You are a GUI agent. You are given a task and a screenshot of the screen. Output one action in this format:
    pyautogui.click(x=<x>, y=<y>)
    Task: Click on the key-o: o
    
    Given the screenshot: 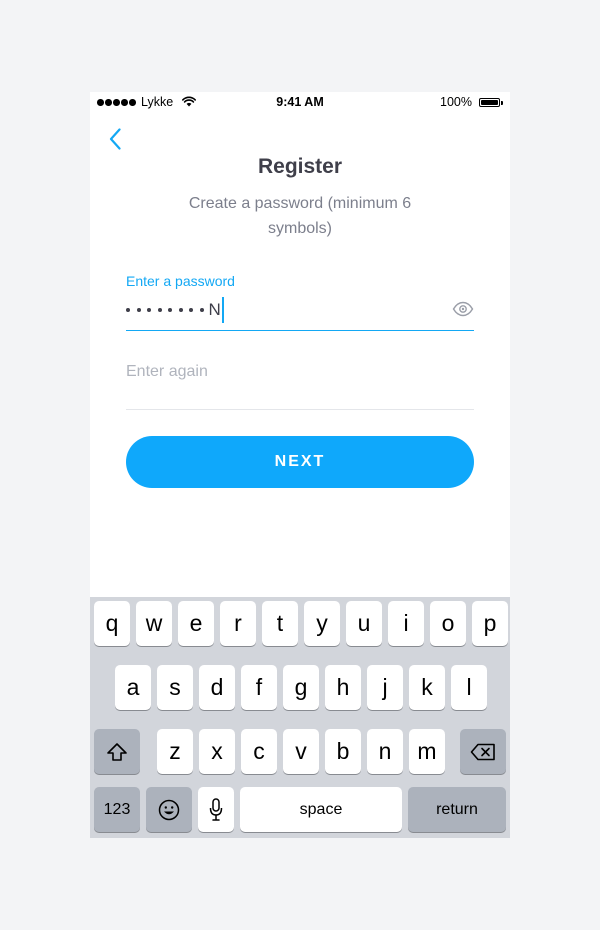 What is the action you would take?
    pyautogui.click(x=448, y=623)
    